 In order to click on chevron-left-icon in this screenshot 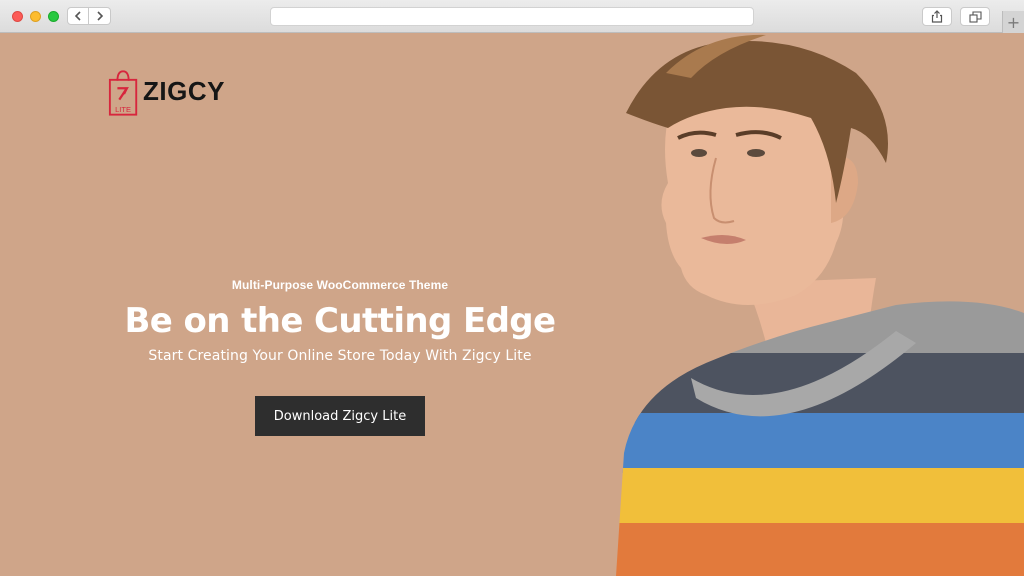, I will do `click(77, 16)`.